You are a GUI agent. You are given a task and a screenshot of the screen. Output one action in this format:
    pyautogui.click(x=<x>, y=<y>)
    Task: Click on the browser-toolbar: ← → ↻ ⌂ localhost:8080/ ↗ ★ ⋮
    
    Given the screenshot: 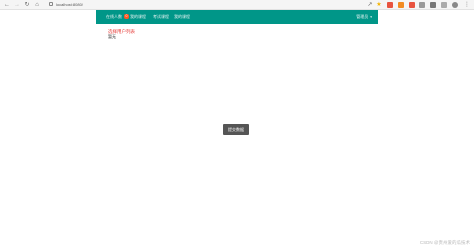 What is the action you would take?
    pyautogui.click(x=237, y=5)
    